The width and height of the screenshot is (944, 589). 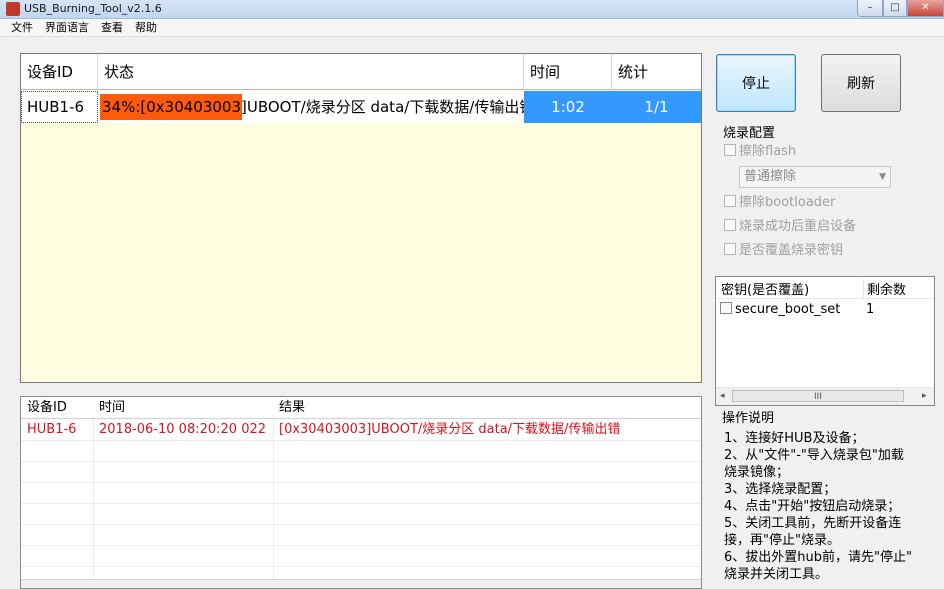 What do you see at coordinates (870, 309) in the screenshot?
I see `key-row-remaining: 1` at bounding box center [870, 309].